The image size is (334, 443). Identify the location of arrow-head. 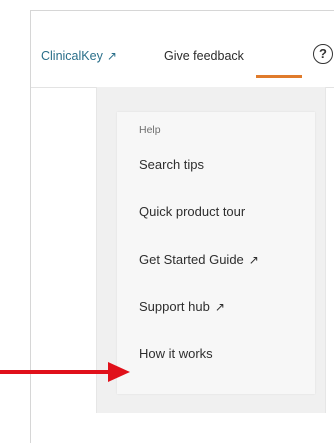
(119, 372).